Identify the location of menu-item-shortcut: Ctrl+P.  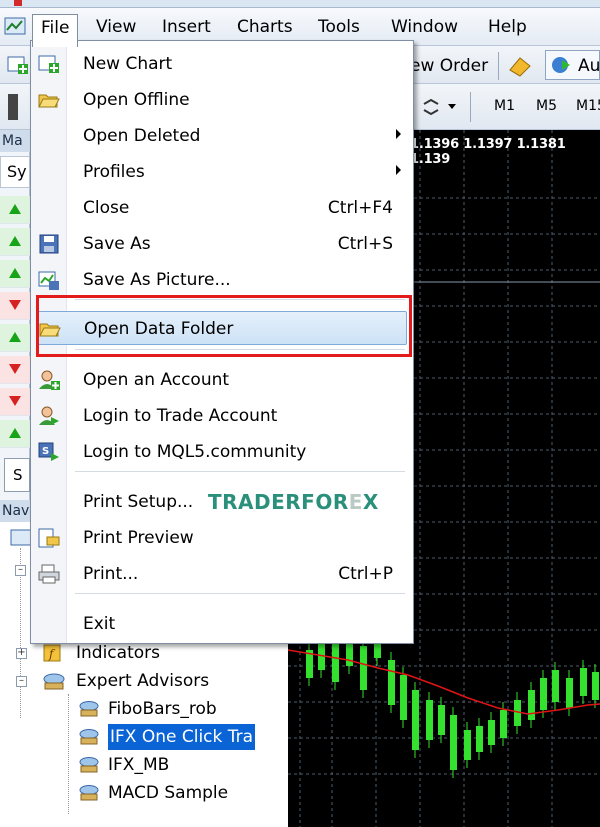
(365, 574).